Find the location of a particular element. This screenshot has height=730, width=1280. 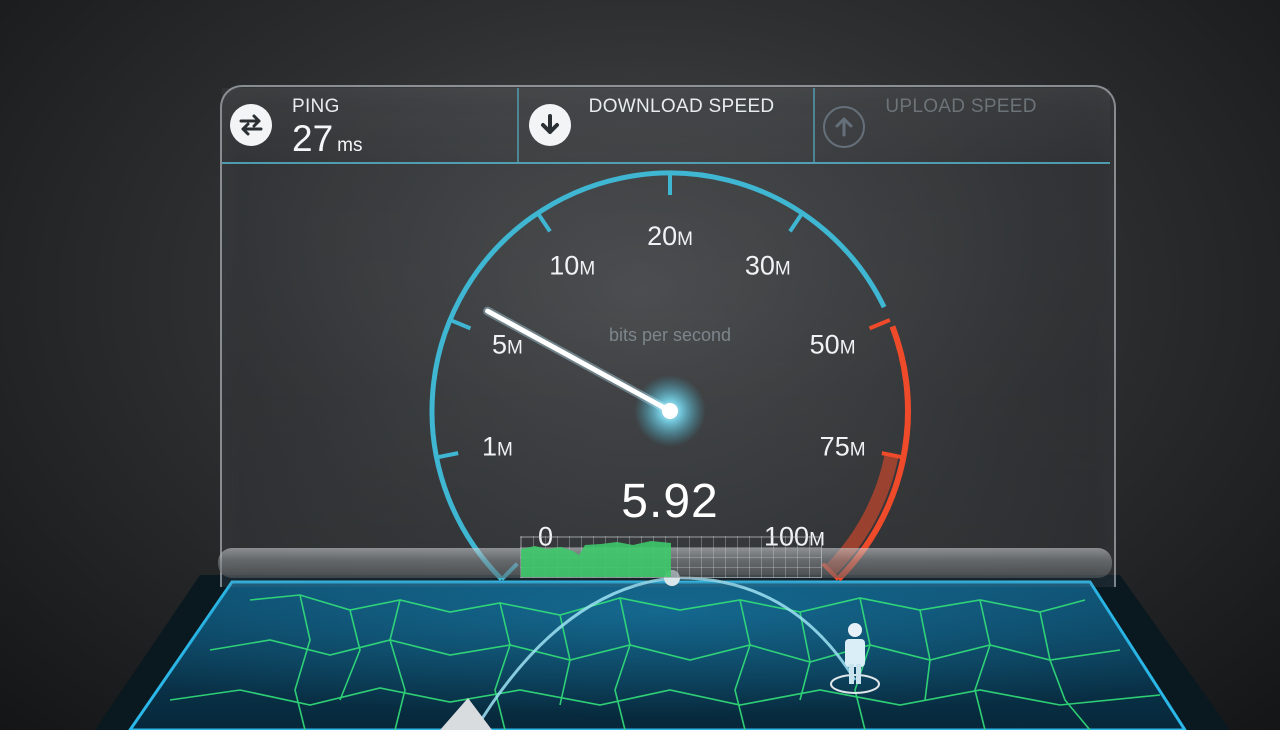

unit-caption: bits per second is located at coordinates (670, 335).